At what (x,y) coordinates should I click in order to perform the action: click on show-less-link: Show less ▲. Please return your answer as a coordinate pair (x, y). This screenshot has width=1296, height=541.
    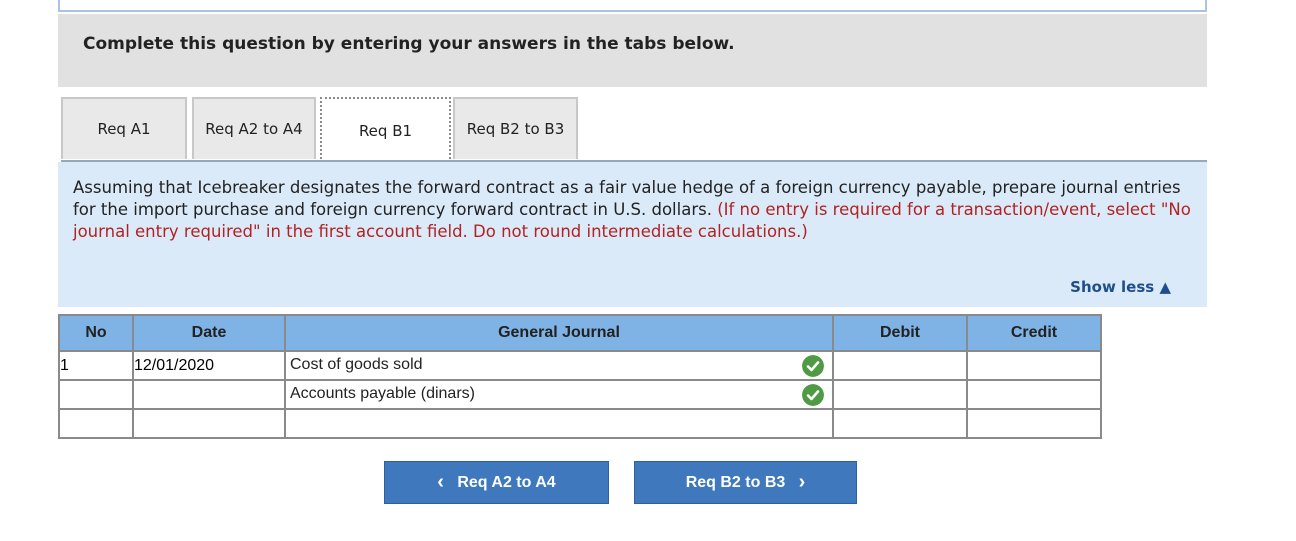
    Looking at the image, I should click on (1120, 287).